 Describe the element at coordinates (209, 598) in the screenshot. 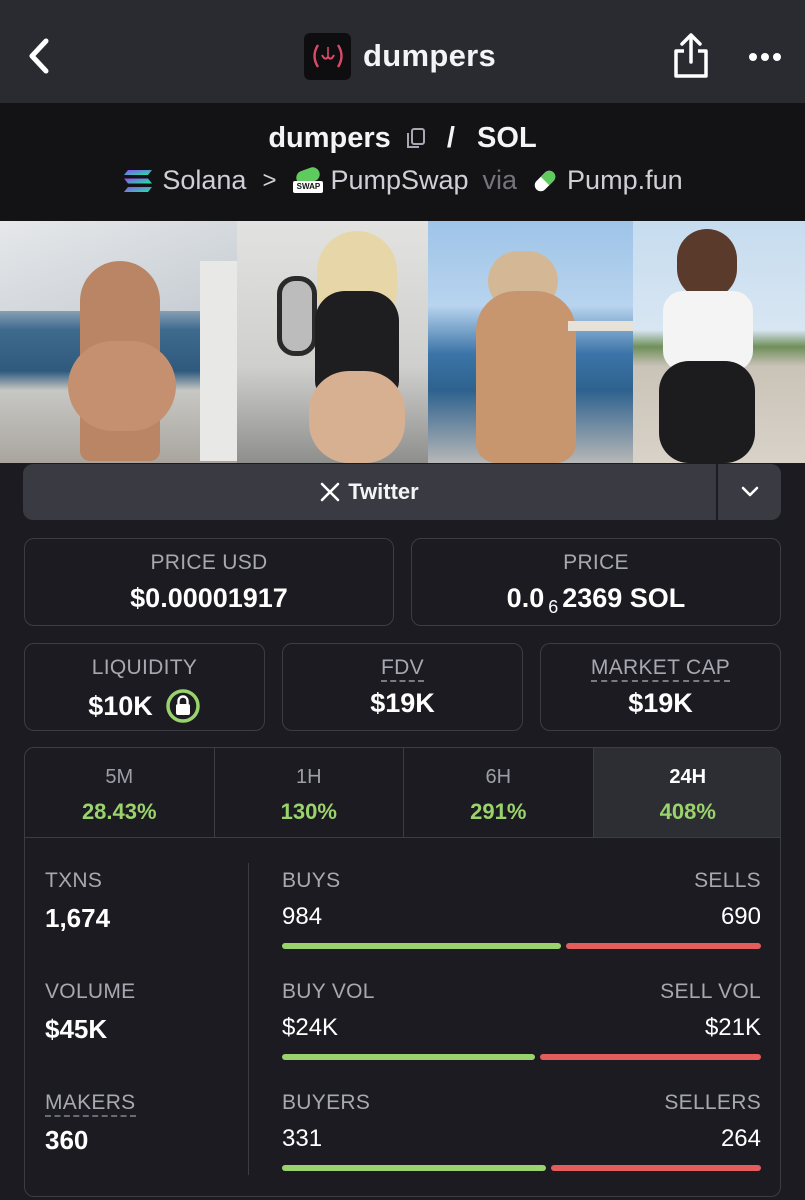

I see `price-usd-value: $0.00001917` at that location.